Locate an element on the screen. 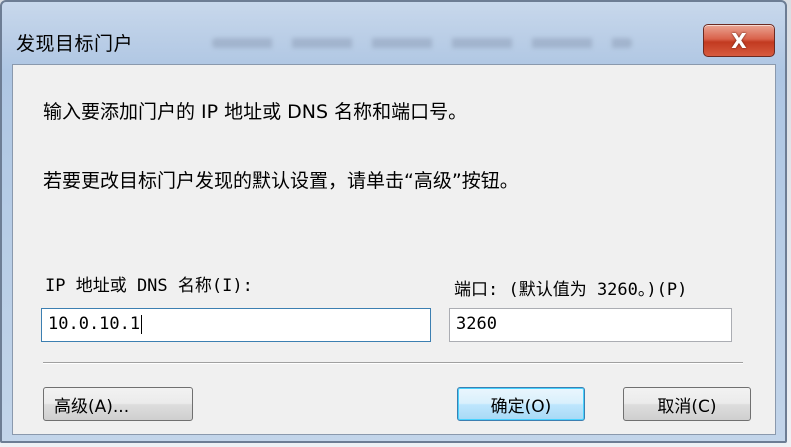 The width and height of the screenshot is (791, 447). ok-button: 确定(O) is located at coordinates (521, 404).